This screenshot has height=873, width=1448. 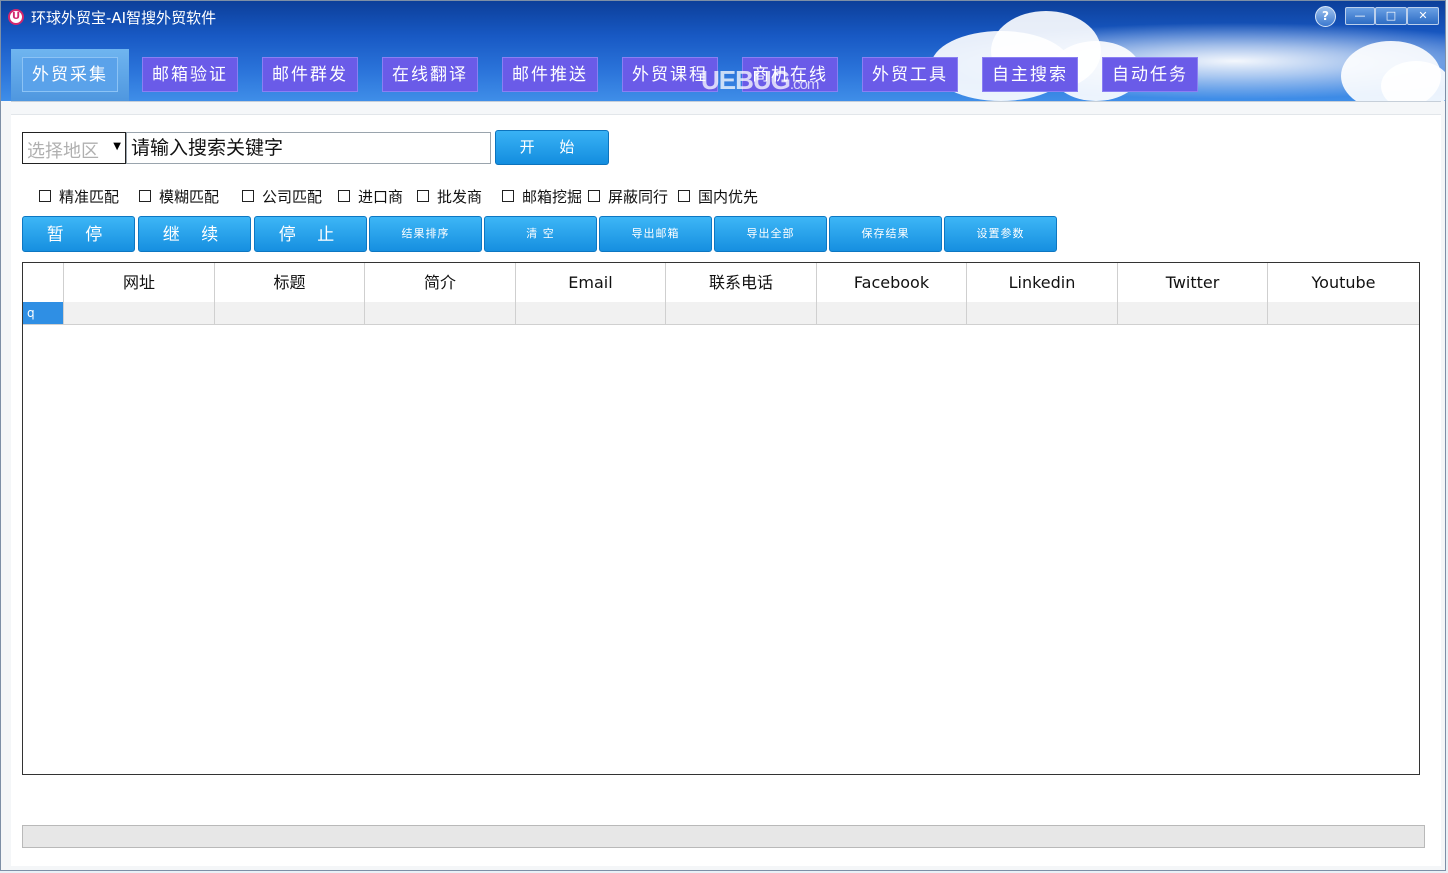 I want to click on maximize-button: □, so click(x=1391, y=16).